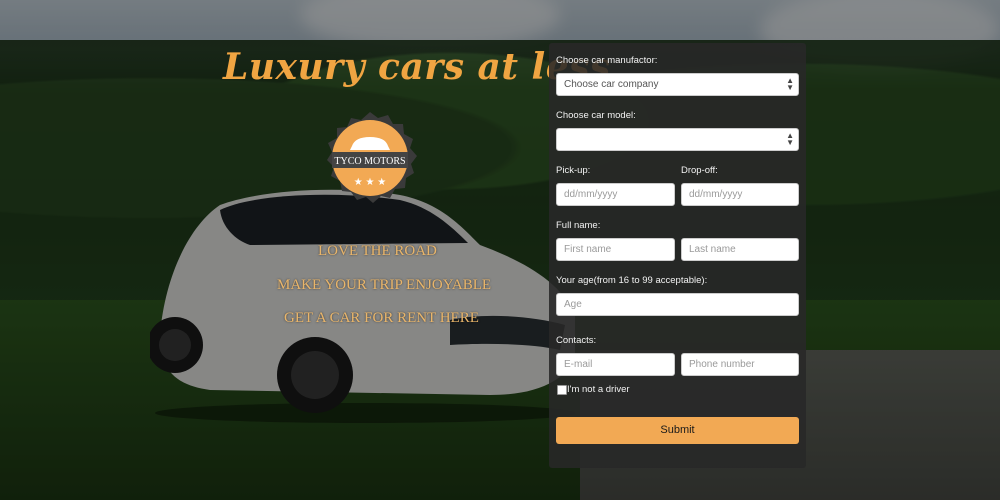 The height and width of the screenshot is (500, 1000). I want to click on tyco-motors-logo: TYCO MOTORS ★ ★ ★, so click(372, 157).